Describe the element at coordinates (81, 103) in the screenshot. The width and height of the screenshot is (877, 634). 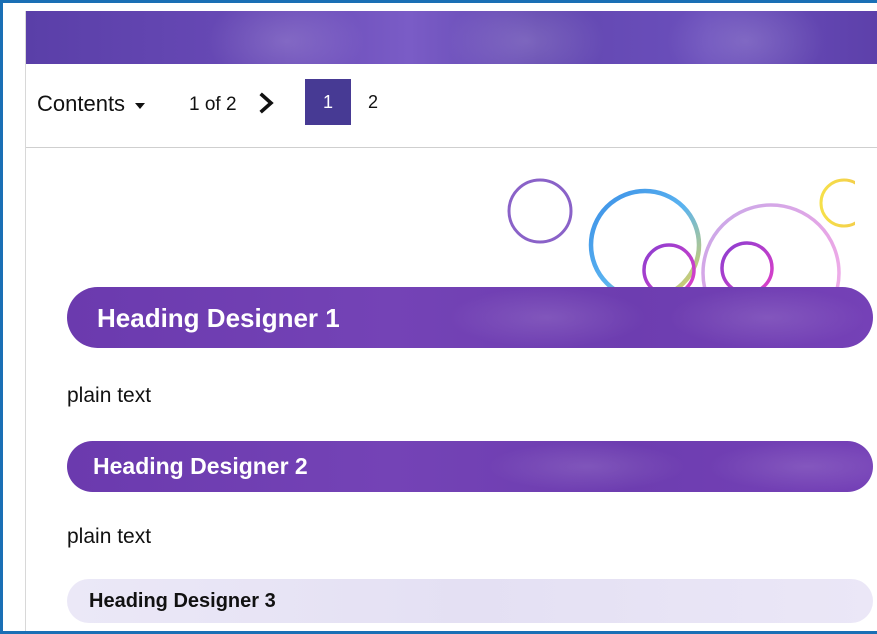
I see `contents-label: Contents` at that location.